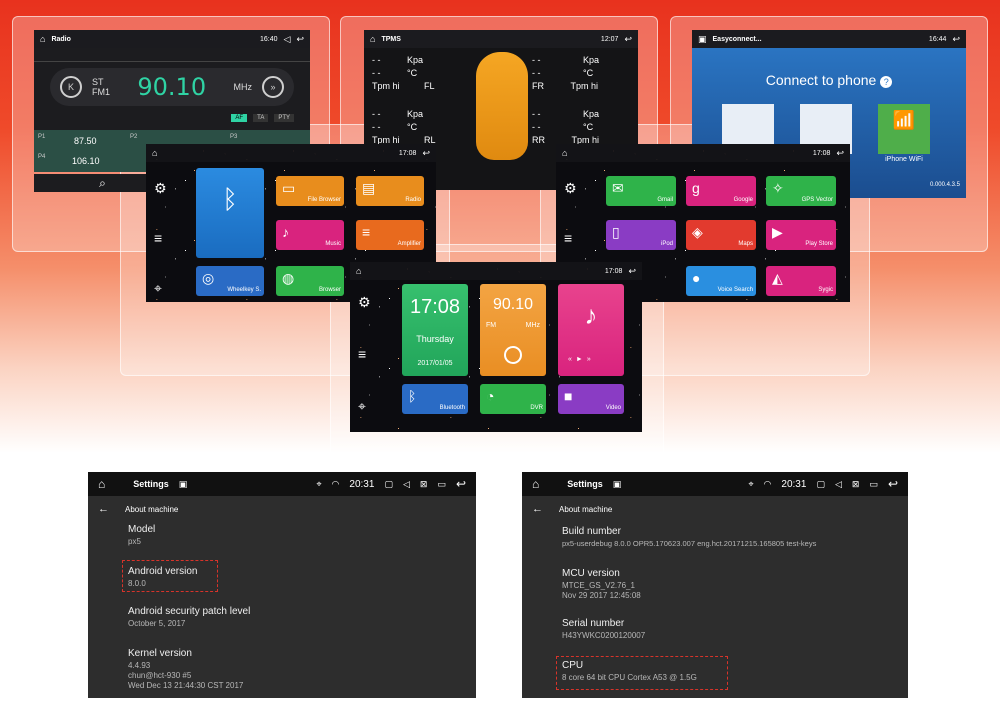  What do you see at coordinates (536, 408) in the screenshot?
I see `tile-dvr-label: DVR` at bounding box center [536, 408].